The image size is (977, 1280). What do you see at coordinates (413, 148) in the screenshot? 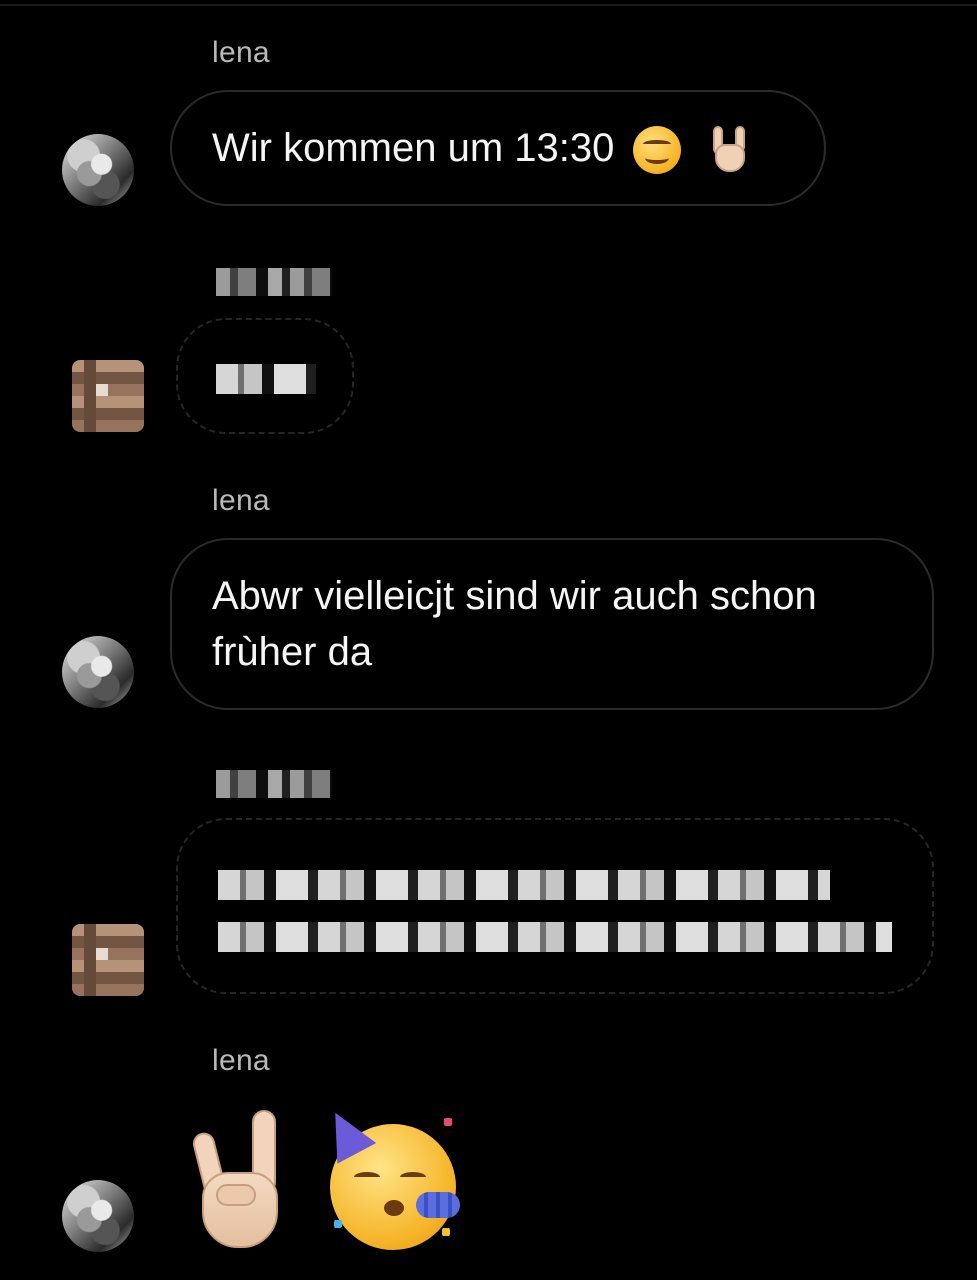
I see `message-text: Wir kommen um 13:30` at bounding box center [413, 148].